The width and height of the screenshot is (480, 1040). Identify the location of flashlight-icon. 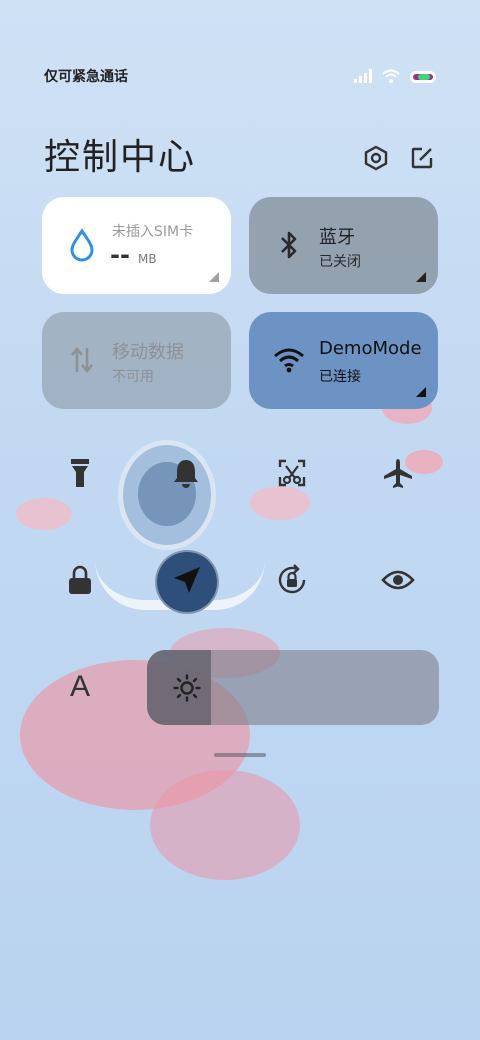
(80, 475).